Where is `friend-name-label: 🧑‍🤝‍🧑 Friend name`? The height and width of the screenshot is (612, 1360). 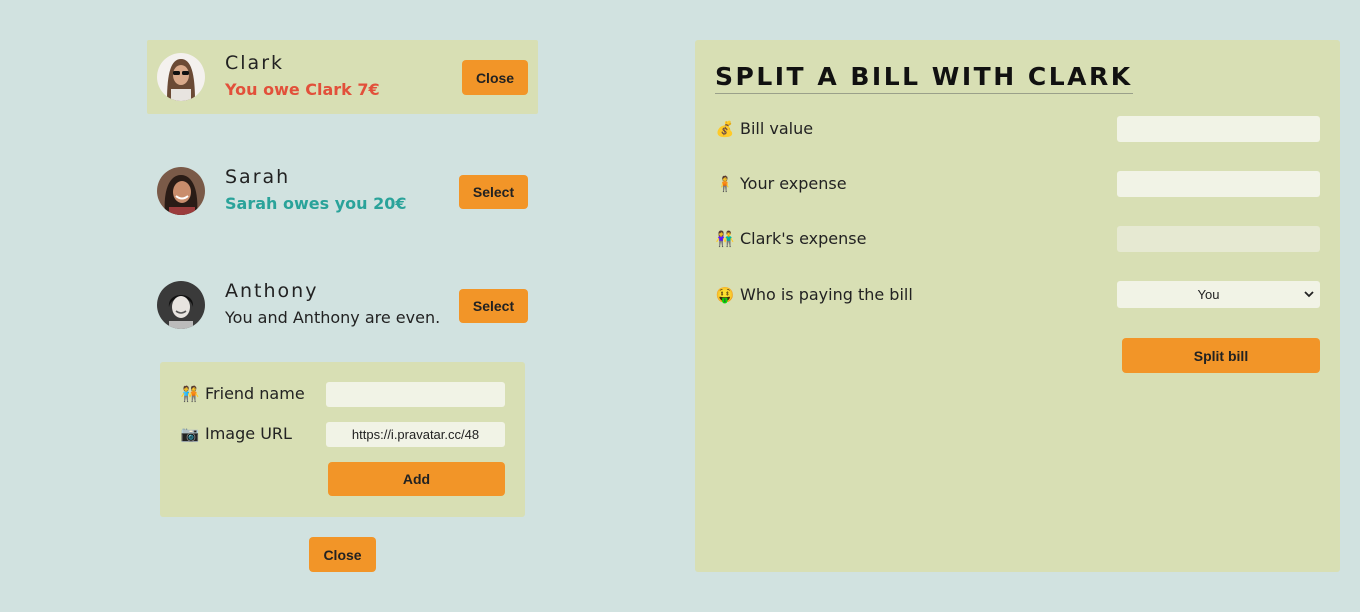 friend-name-label: 🧑‍🤝‍🧑 Friend name is located at coordinates (242, 393).